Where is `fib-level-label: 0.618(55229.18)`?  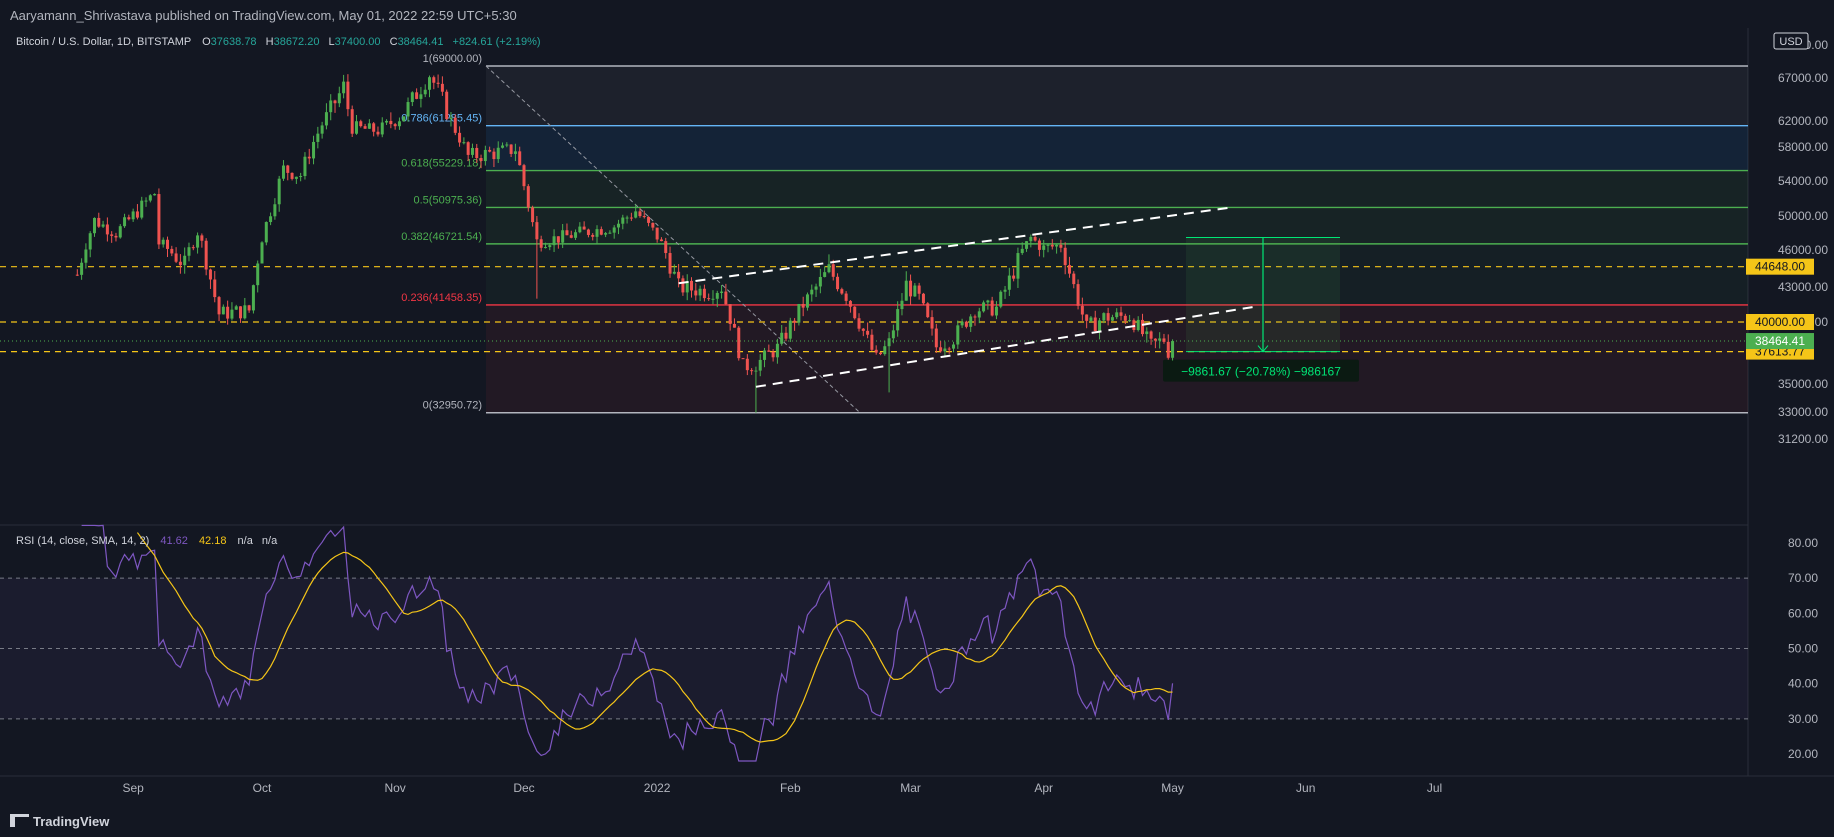 fib-level-label: 0.618(55229.18) is located at coordinates (441, 164).